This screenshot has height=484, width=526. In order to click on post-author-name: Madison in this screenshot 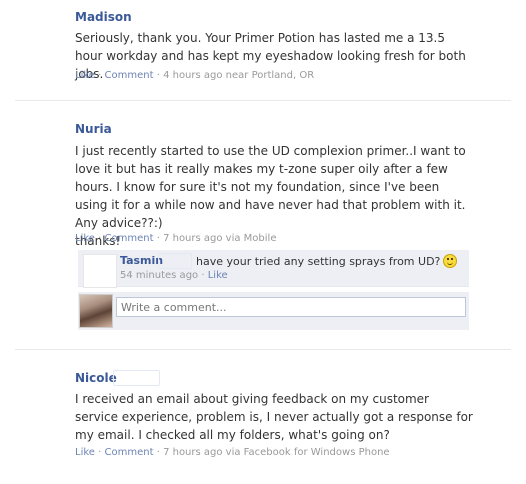, I will do `click(103, 17)`.